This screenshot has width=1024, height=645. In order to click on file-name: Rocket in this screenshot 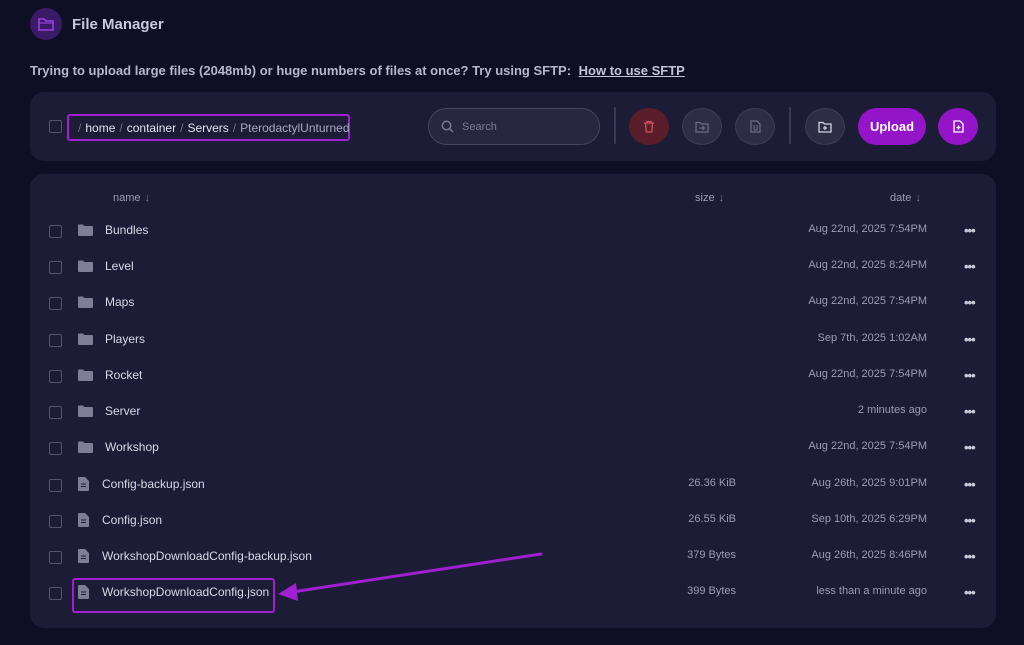, I will do `click(124, 375)`.